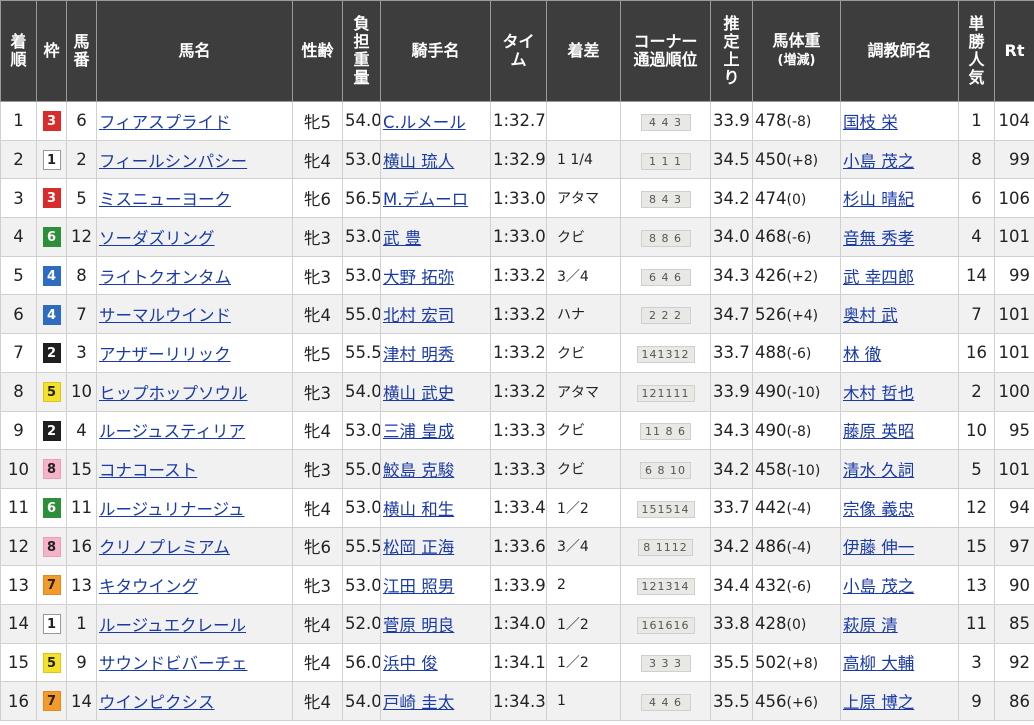  I want to click on trainer-link: 藤原 英昭, so click(878, 431).